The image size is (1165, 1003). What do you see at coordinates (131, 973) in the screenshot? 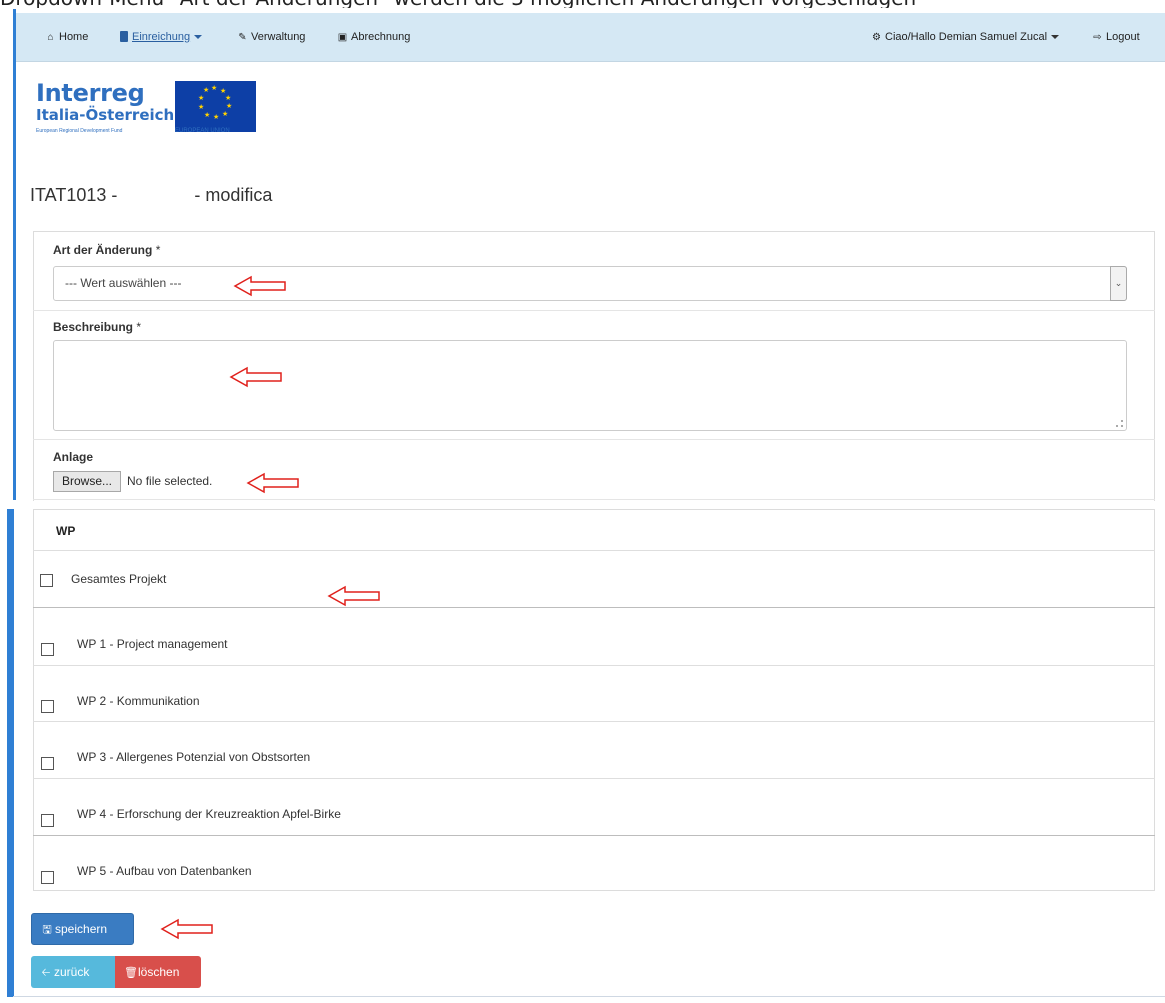
I see `trash-icon: 🗑` at bounding box center [131, 973].